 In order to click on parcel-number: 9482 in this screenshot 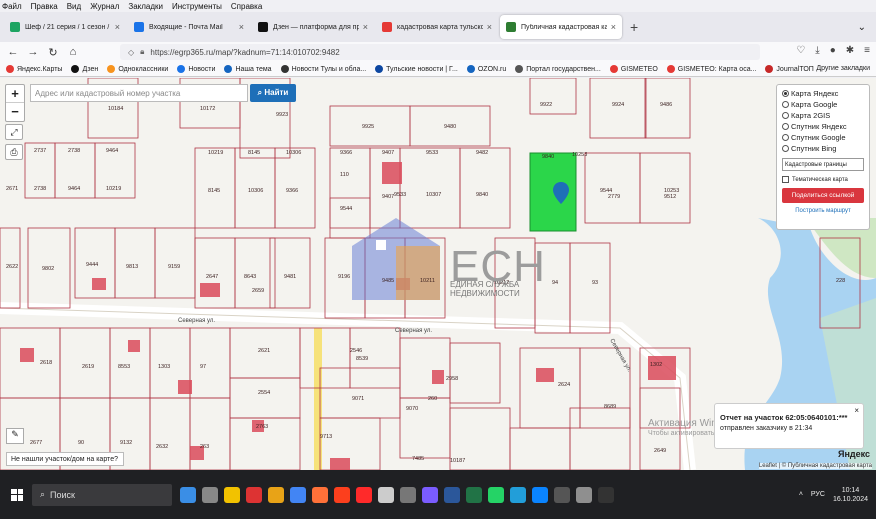, I will do `click(482, 153)`.